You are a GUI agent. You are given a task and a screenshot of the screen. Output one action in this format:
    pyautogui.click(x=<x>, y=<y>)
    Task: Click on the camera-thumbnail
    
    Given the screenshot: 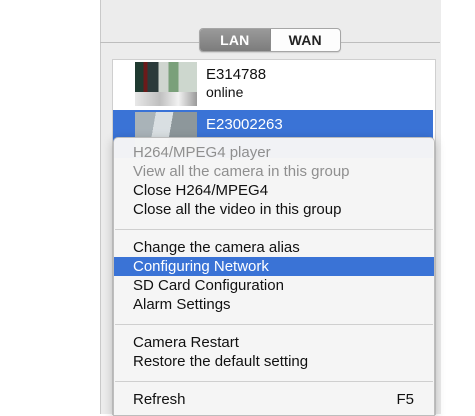 What is the action you would take?
    pyautogui.click(x=166, y=84)
    